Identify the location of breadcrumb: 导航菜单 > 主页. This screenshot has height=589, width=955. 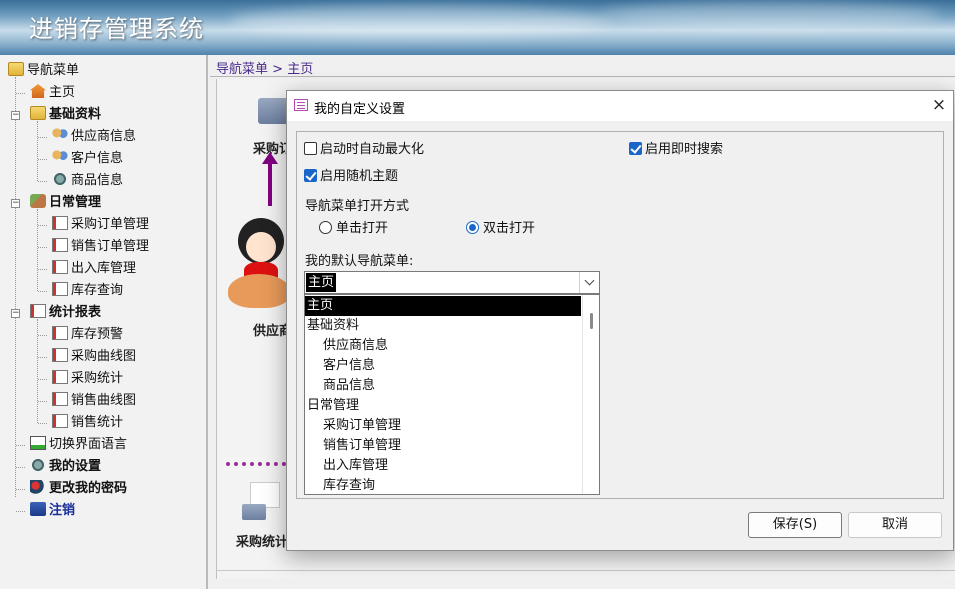
(264, 67).